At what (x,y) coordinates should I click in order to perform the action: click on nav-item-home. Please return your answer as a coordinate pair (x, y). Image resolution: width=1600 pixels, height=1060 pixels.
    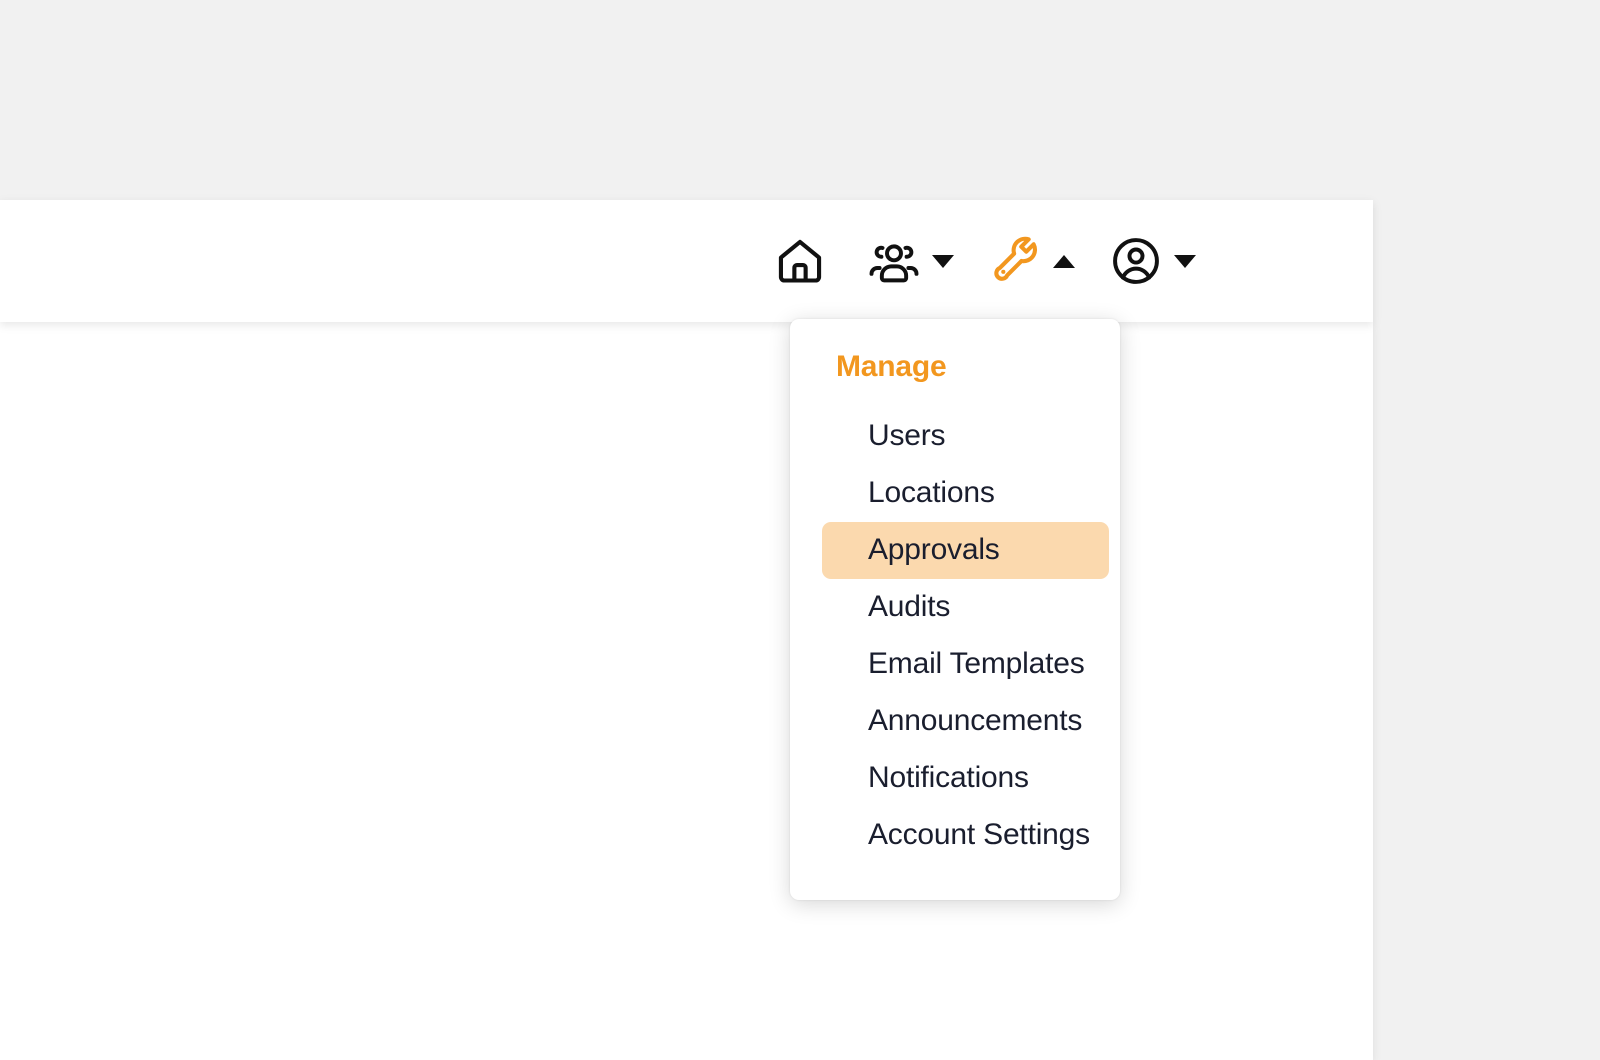
    Looking at the image, I should click on (800, 261).